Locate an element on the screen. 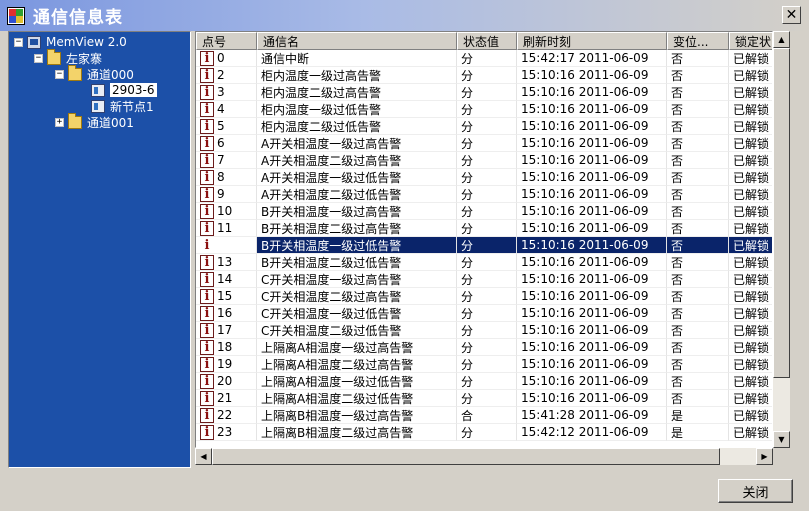 This screenshot has height=511, width=809. cell-text: 柜内温度二级过高告警 is located at coordinates (321, 92).